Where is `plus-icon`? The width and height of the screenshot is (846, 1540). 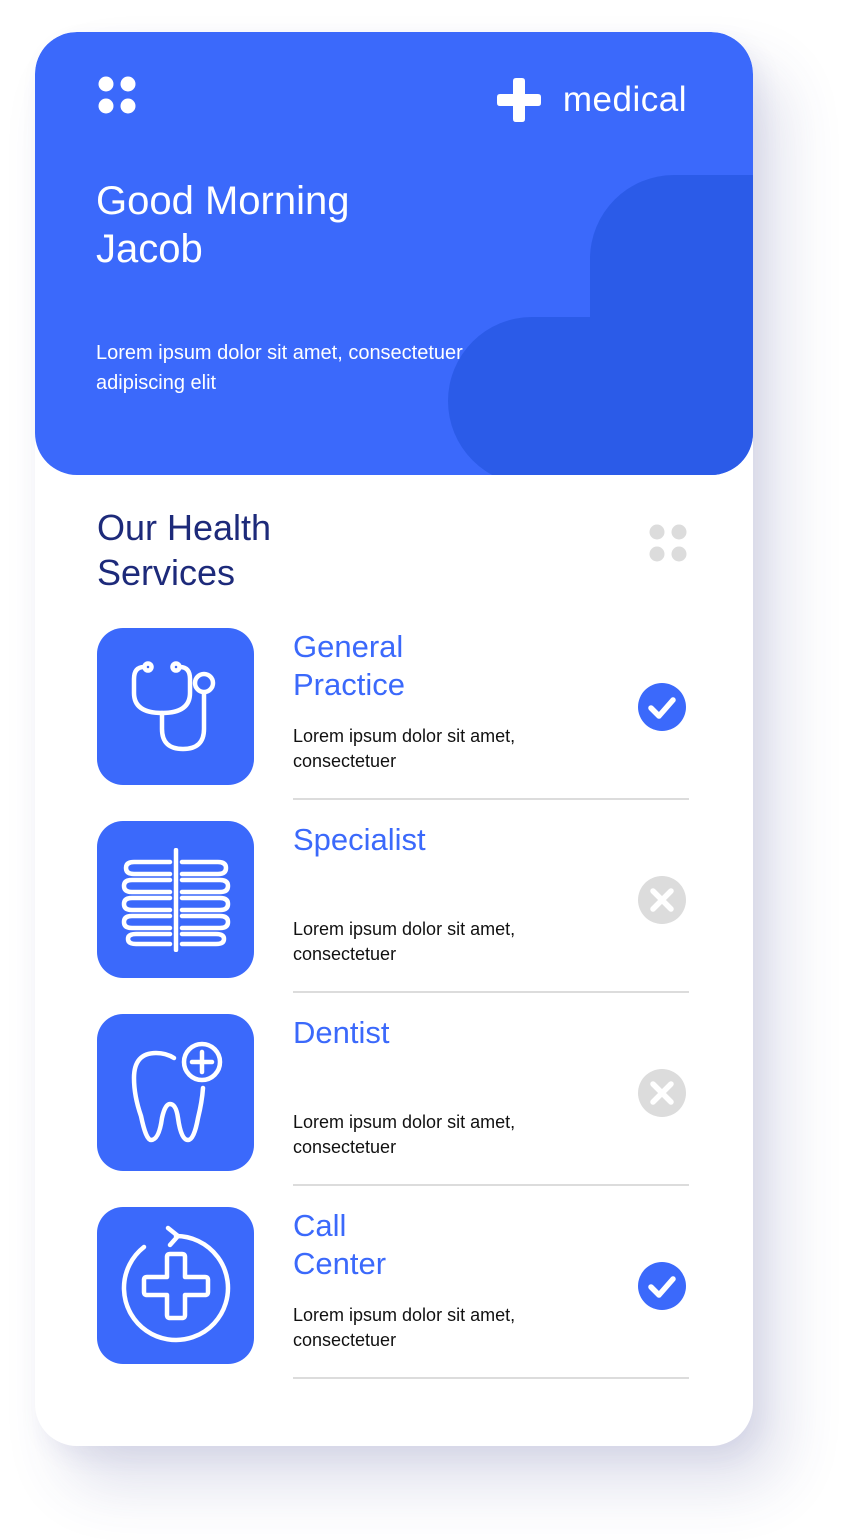
plus-icon is located at coordinates (518, 100).